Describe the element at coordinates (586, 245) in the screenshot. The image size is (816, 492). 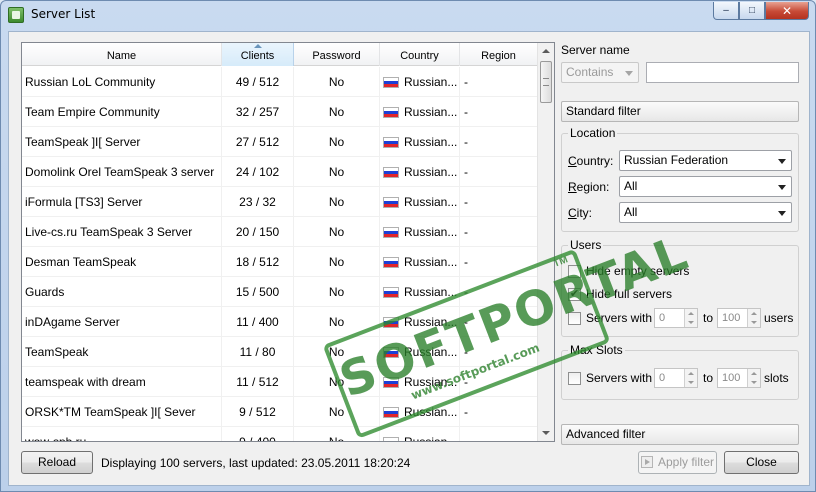
I see `users-group-title: Users` at that location.